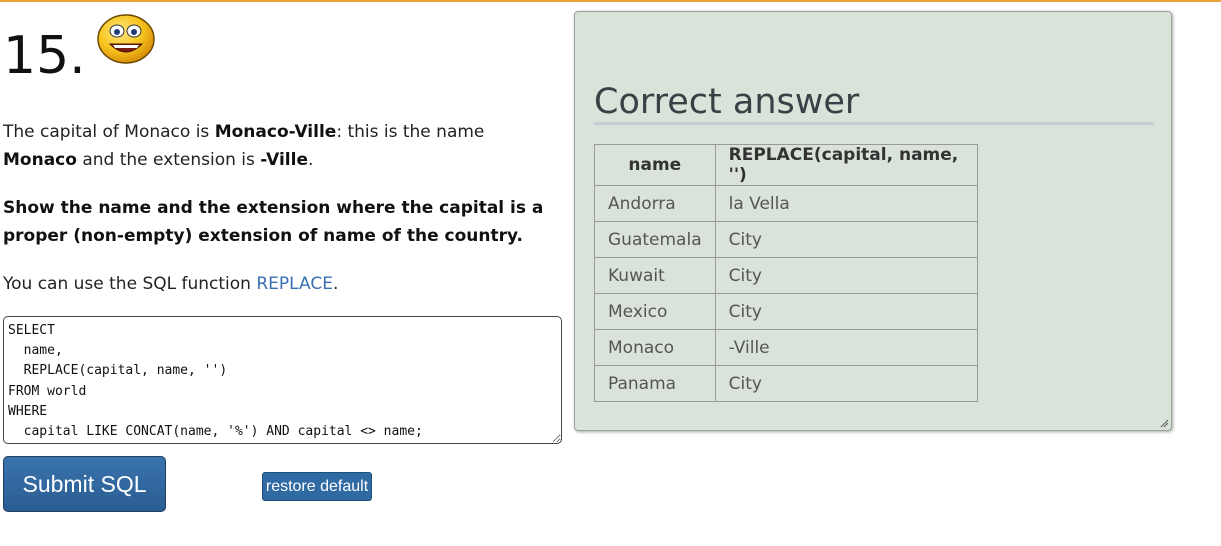 This screenshot has width=1221, height=546. What do you see at coordinates (130, 284) in the screenshot?
I see `hint-text: You can use the SQL function` at bounding box center [130, 284].